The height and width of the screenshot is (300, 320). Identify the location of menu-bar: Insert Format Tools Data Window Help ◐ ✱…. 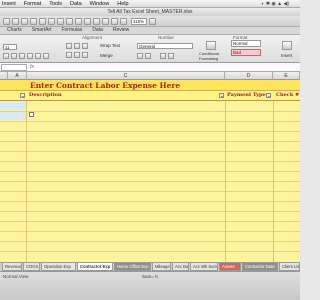
(150, 4).